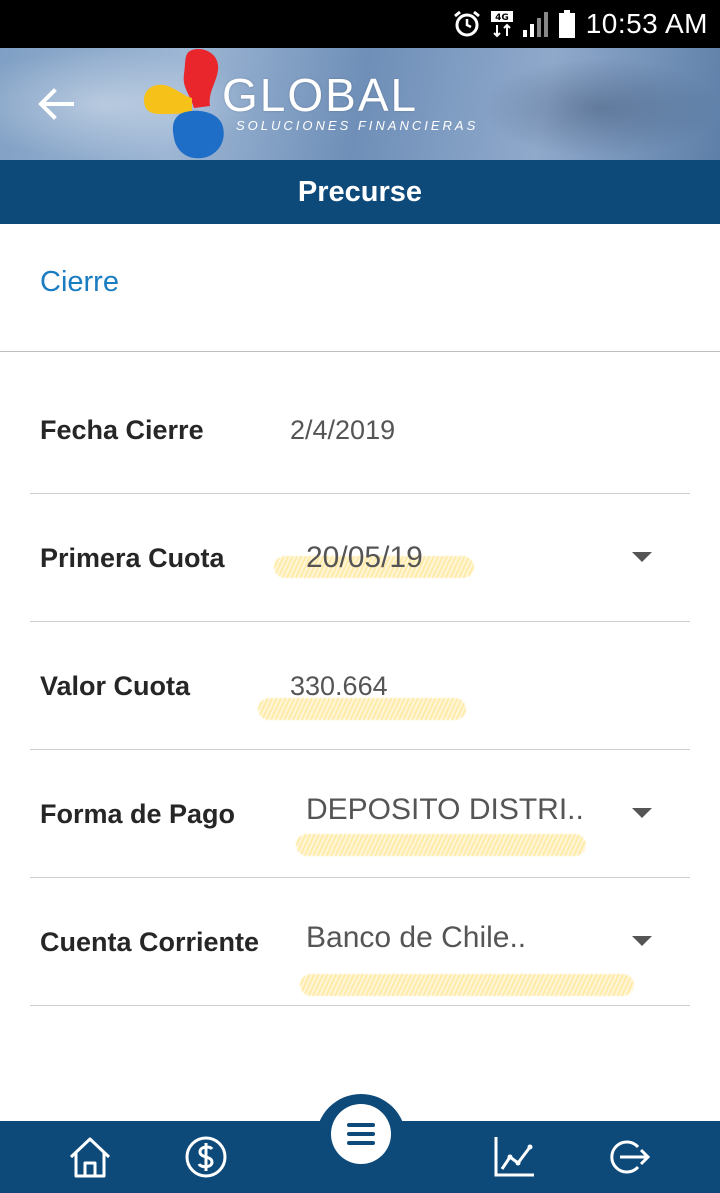  Describe the element at coordinates (445, 810) in the screenshot. I see `forma-de-pago-select: DEPOSITO DISTRI..` at that location.